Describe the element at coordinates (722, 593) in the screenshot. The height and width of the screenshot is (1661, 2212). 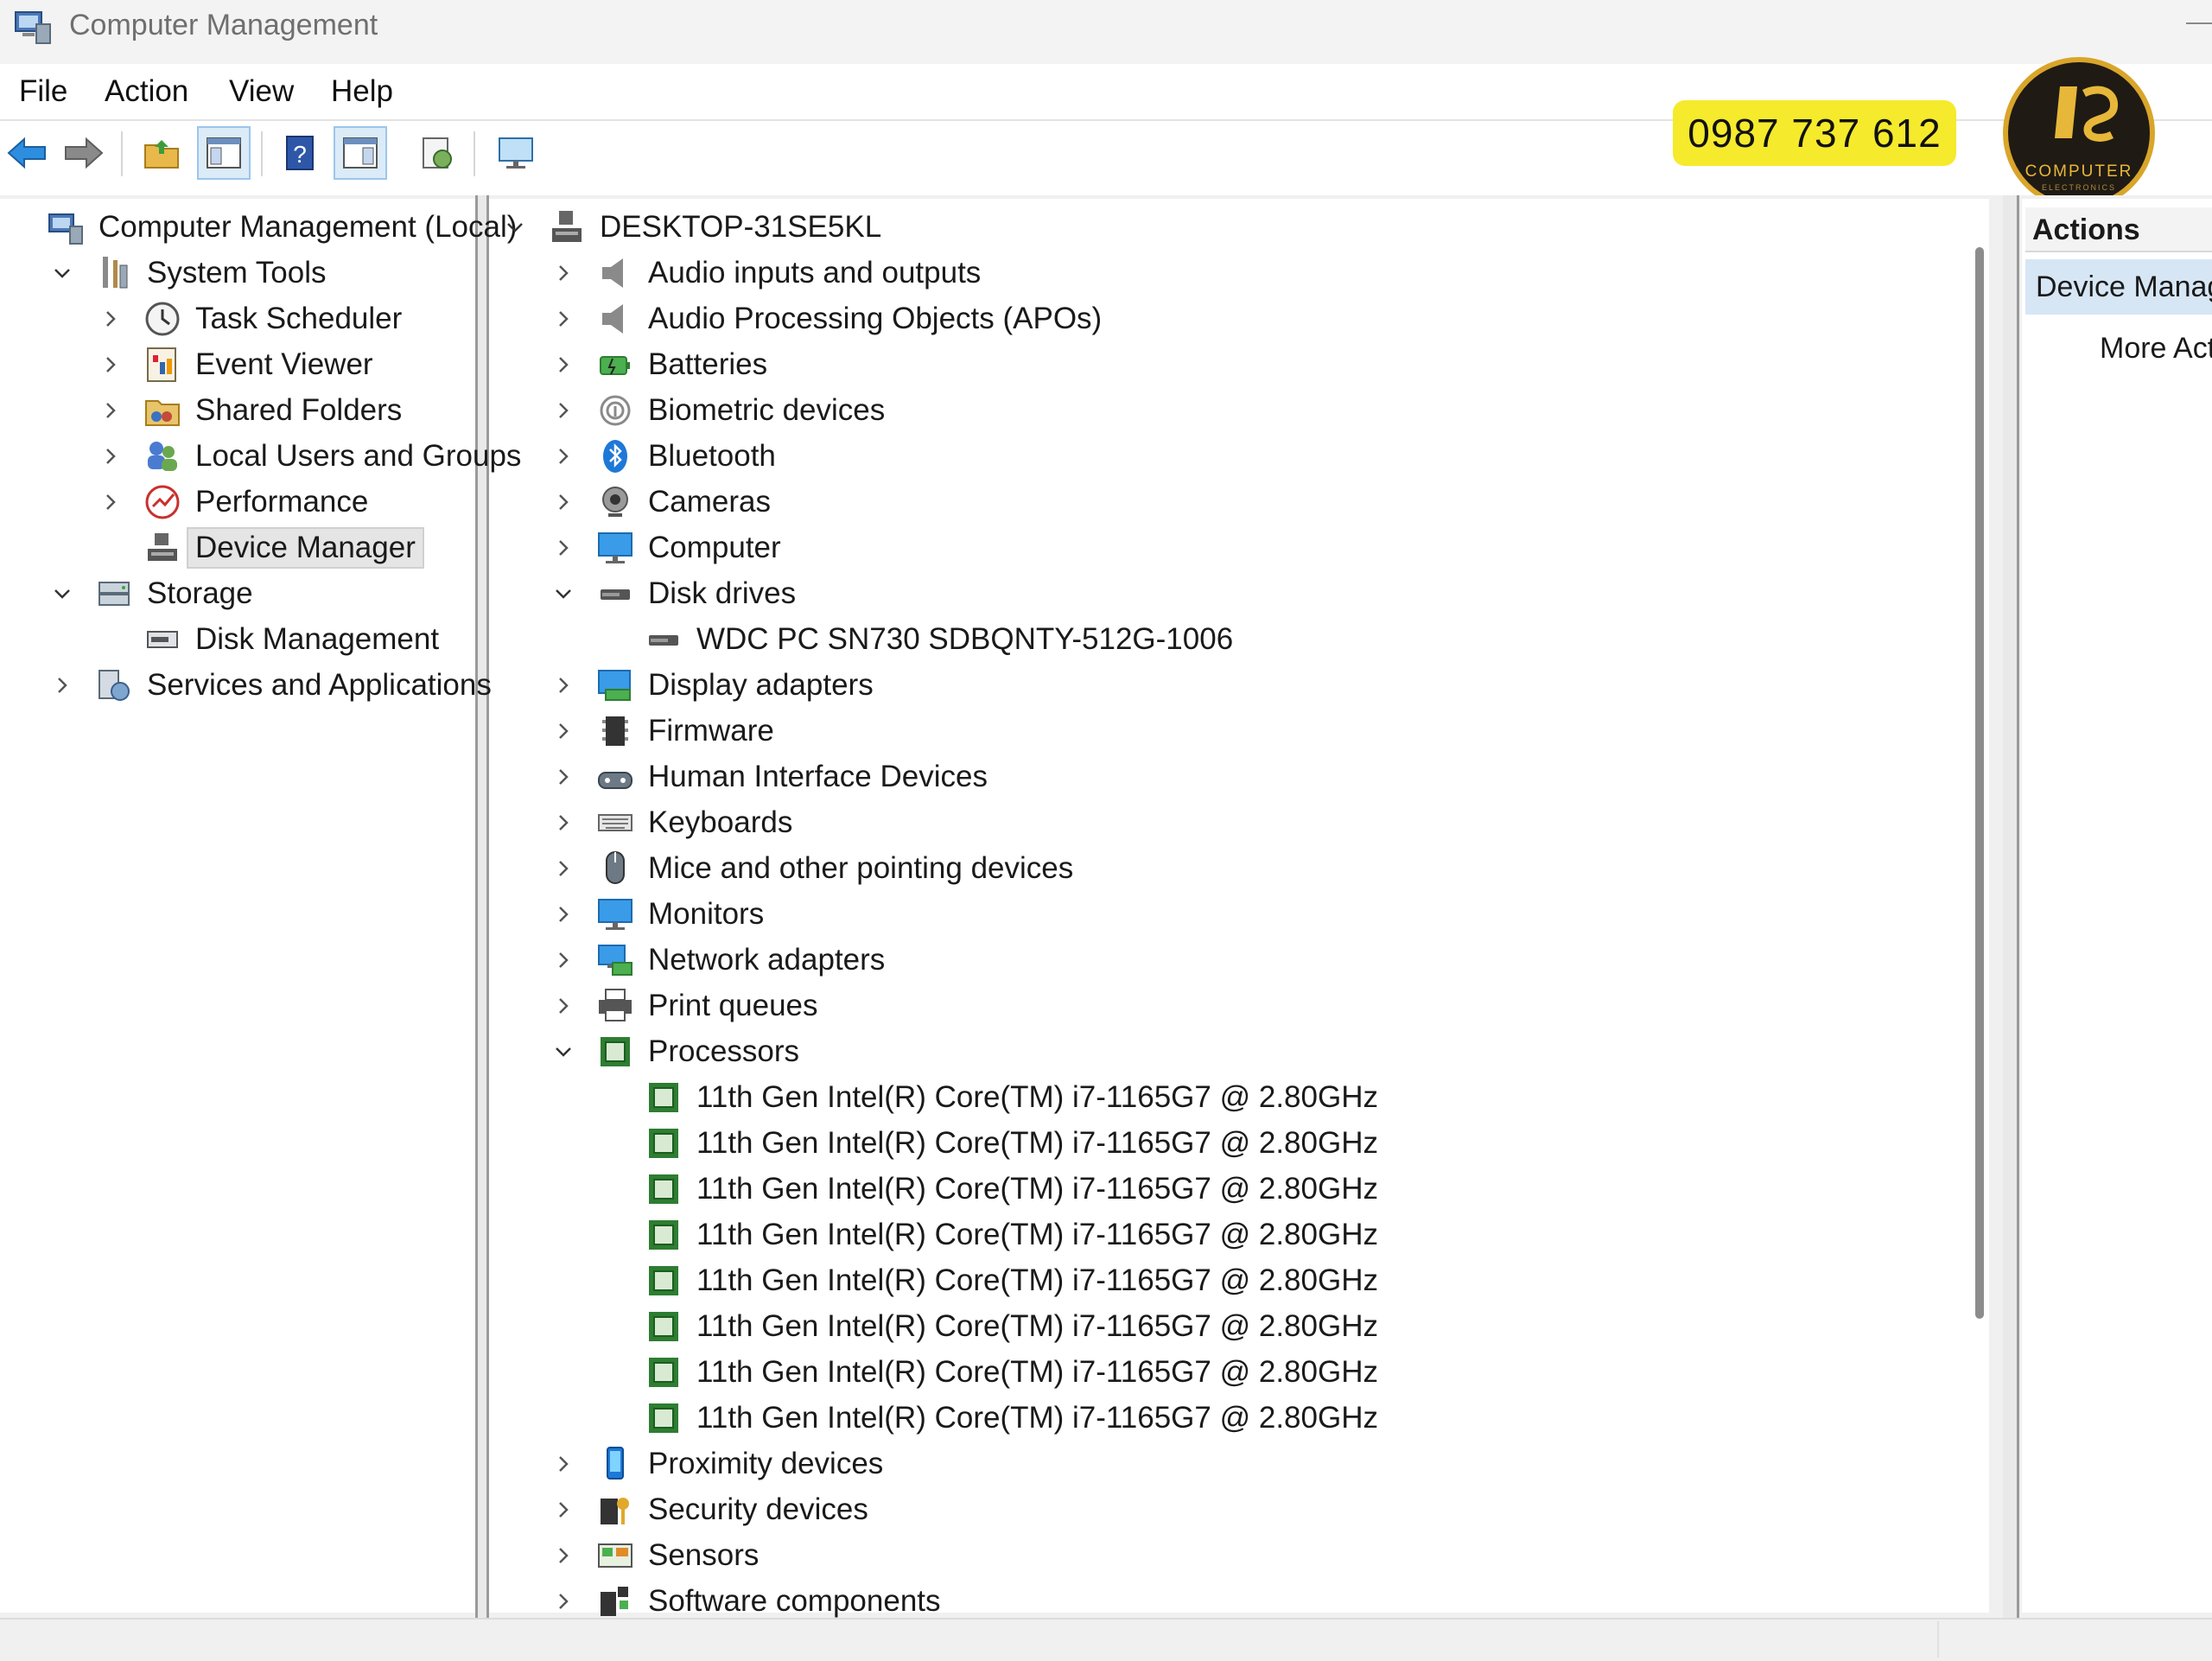
I see `tree-item-label: Disk drives` at that location.